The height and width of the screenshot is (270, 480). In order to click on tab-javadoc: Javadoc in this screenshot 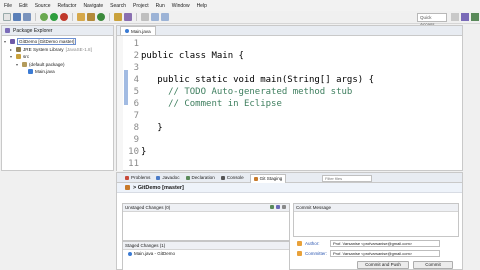, I will do `click(168, 177)`.